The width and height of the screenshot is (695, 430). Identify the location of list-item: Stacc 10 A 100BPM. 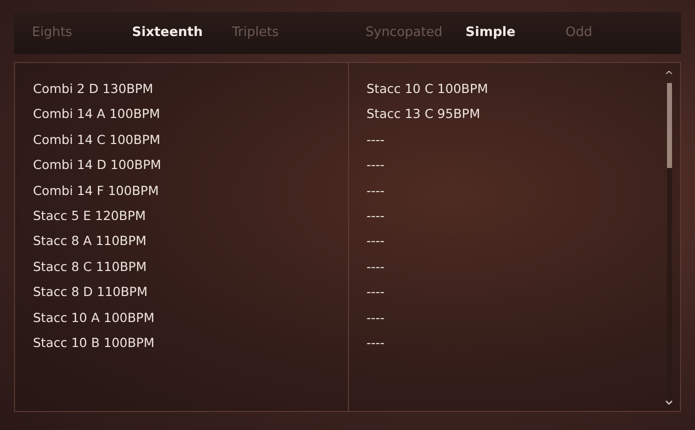
(190, 320).